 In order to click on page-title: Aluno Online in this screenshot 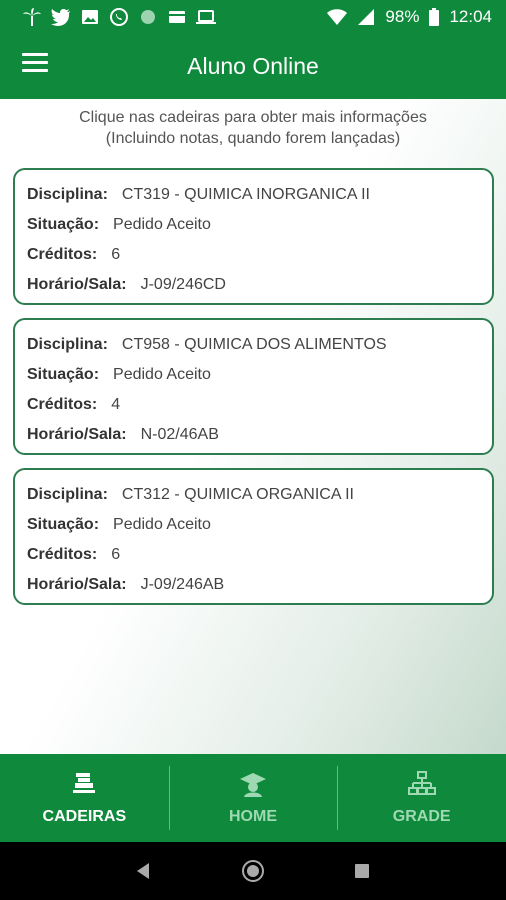, I will do `click(253, 65)`.